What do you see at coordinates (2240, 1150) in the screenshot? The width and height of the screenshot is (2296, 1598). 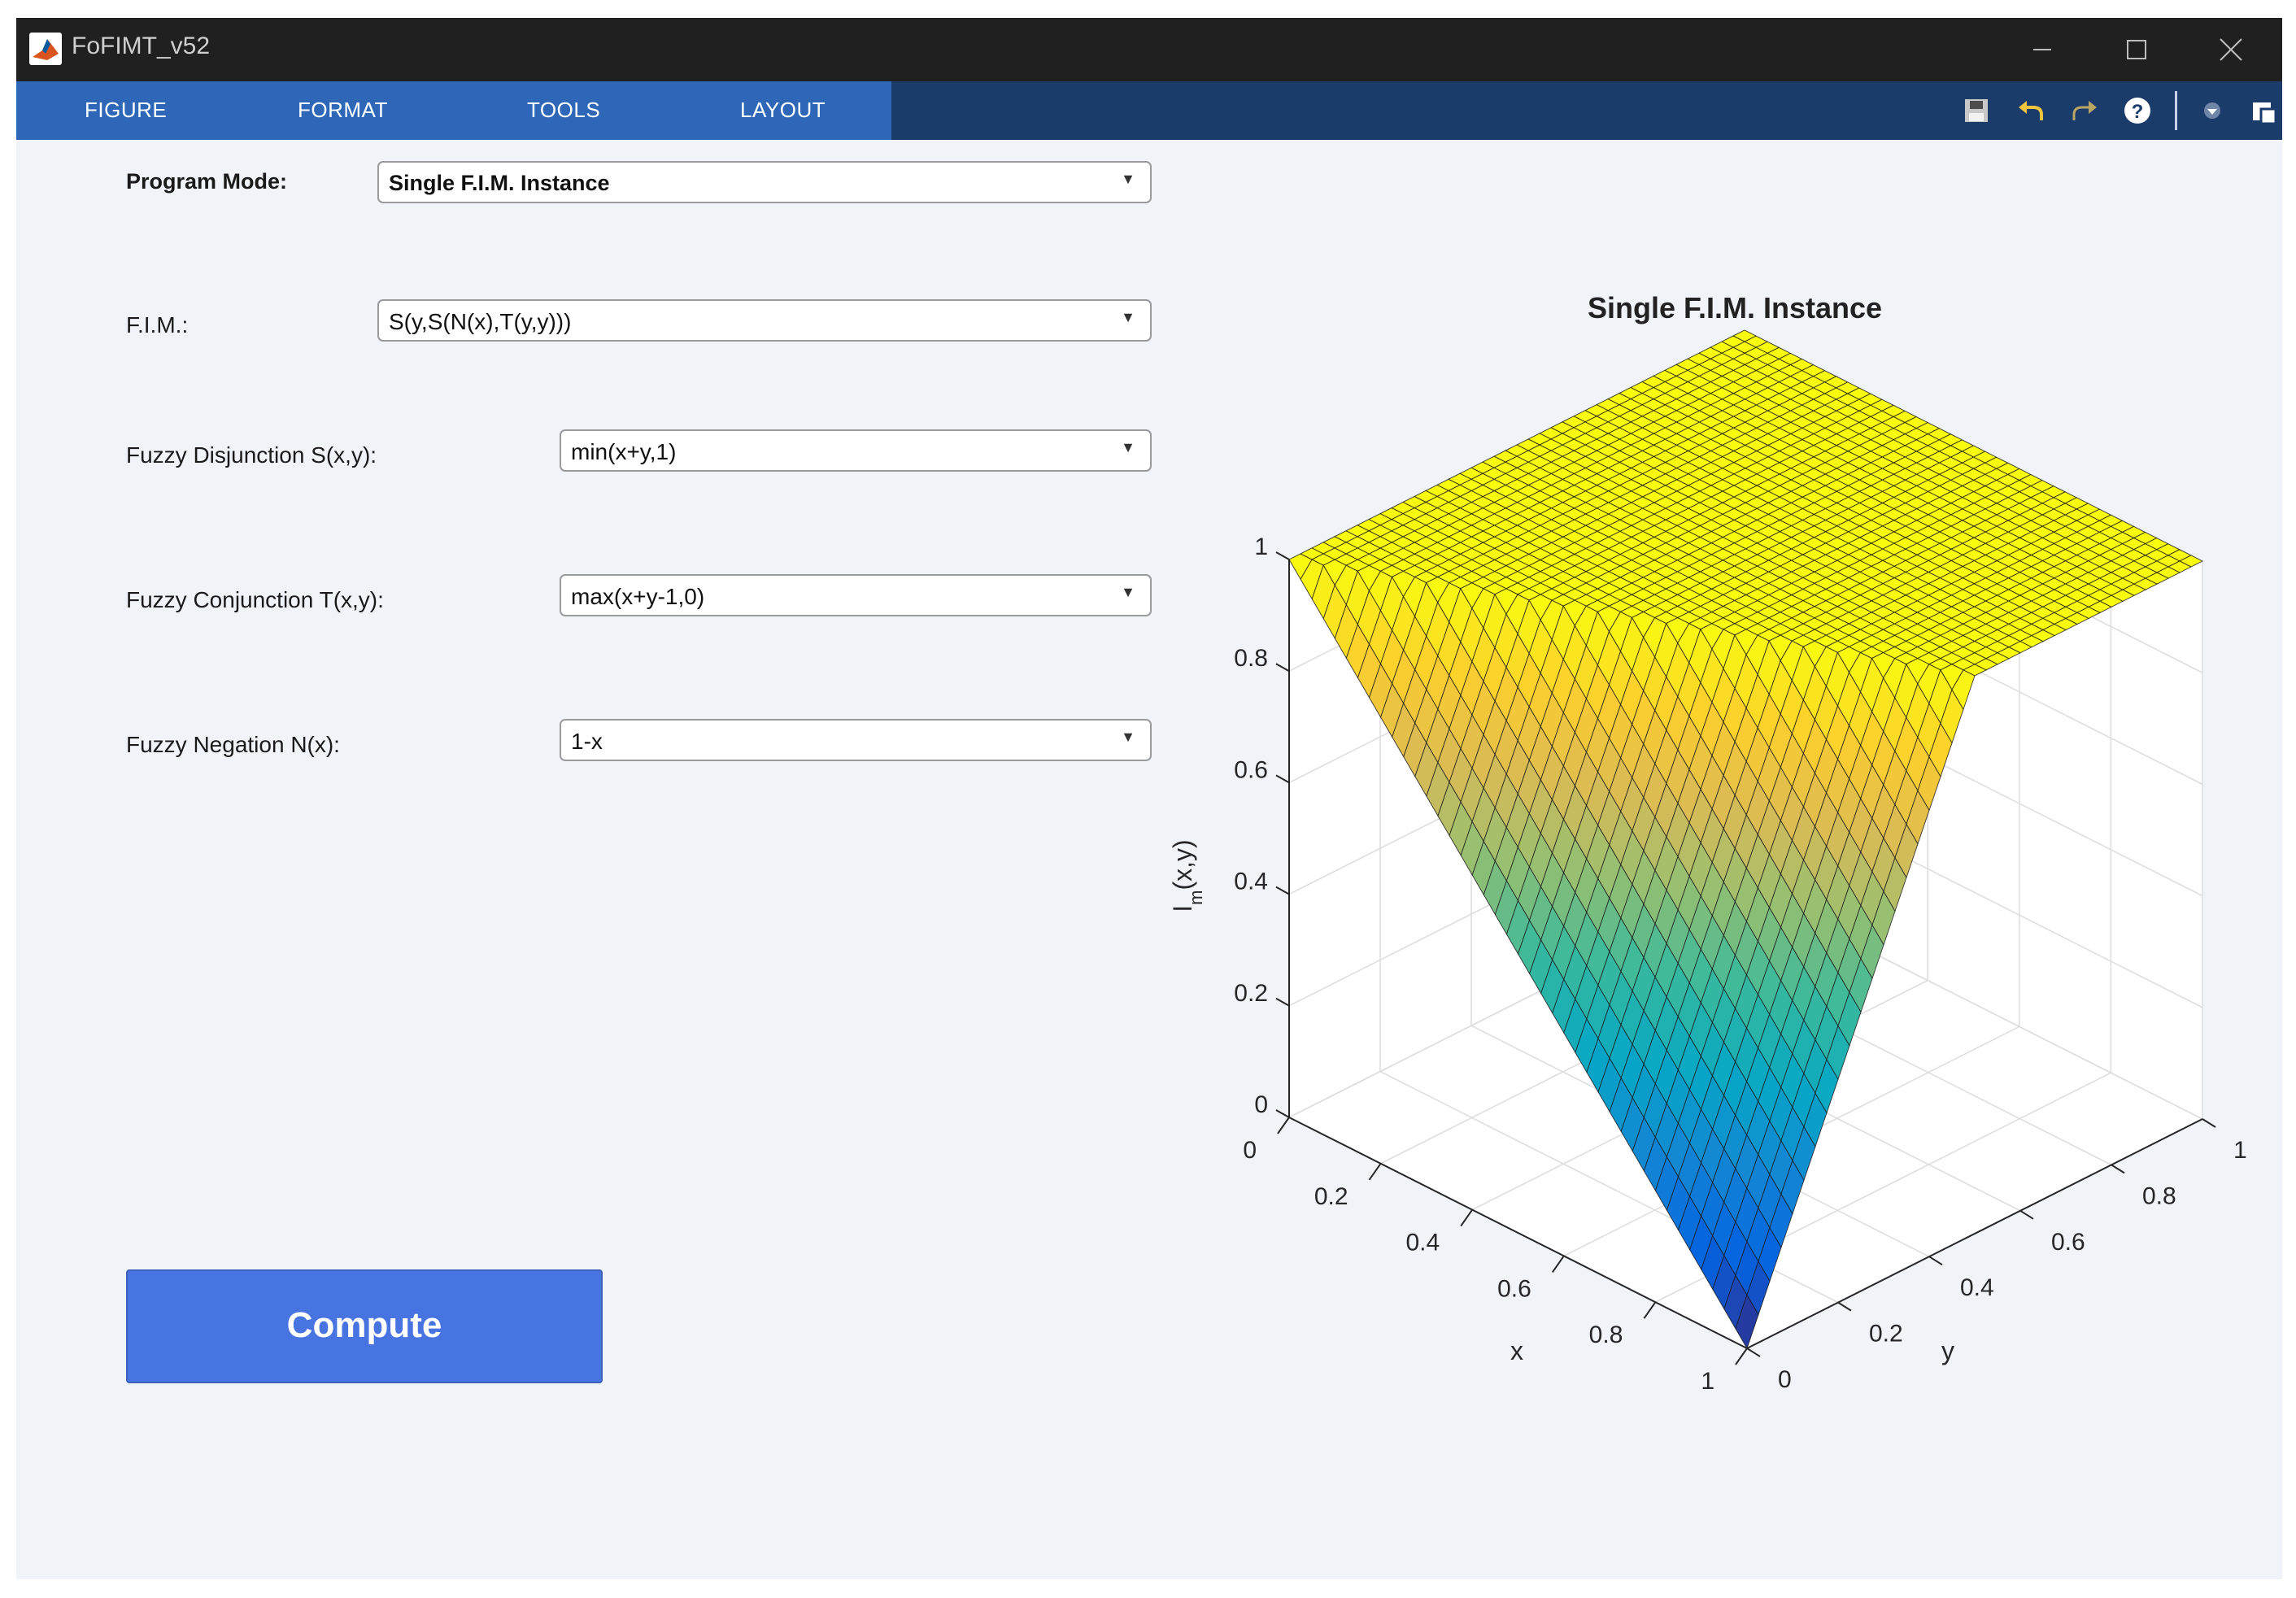 I see `y-tick-label: 1` at bounding box center [2240, 1150].